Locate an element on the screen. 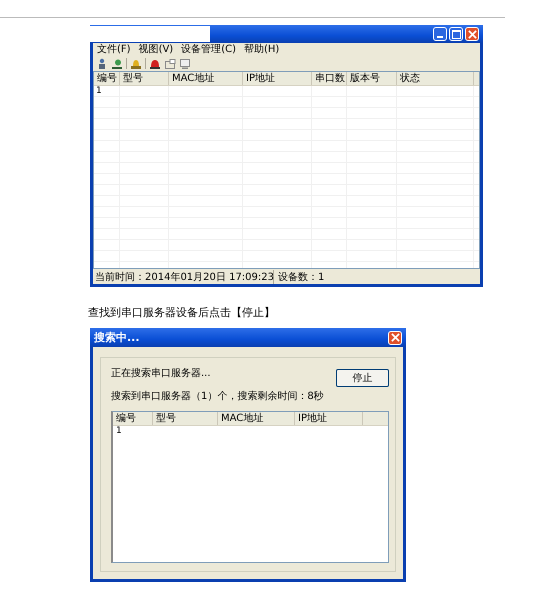  status-count: 设备数：1 is located at coordinates (300, 277).